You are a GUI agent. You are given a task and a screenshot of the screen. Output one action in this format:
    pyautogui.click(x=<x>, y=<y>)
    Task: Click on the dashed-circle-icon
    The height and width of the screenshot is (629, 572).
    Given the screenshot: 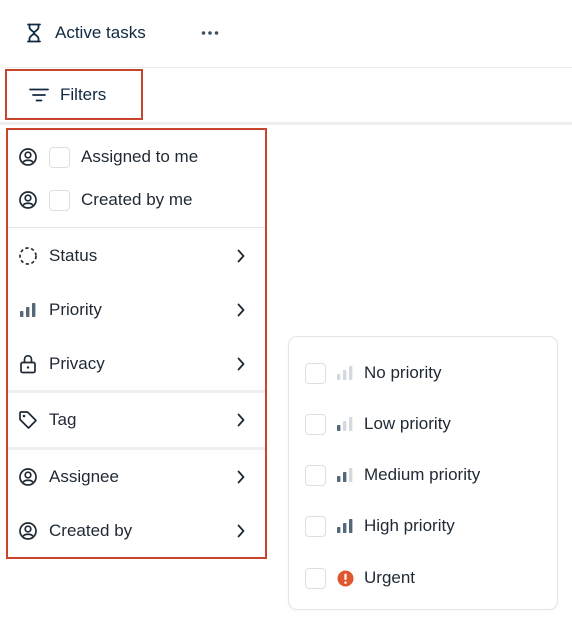 What is the action you would take?
    pyautogui.click(x=28, y=256)
    